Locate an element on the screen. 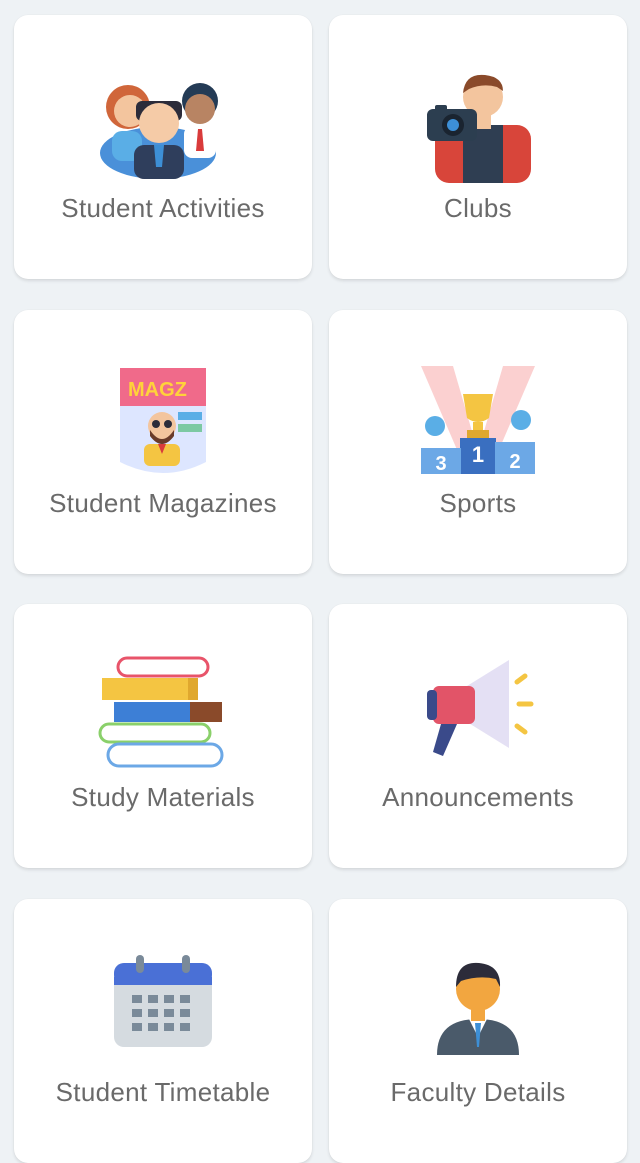  card-label: Faculty Details is located at coordinates (478, 1092).